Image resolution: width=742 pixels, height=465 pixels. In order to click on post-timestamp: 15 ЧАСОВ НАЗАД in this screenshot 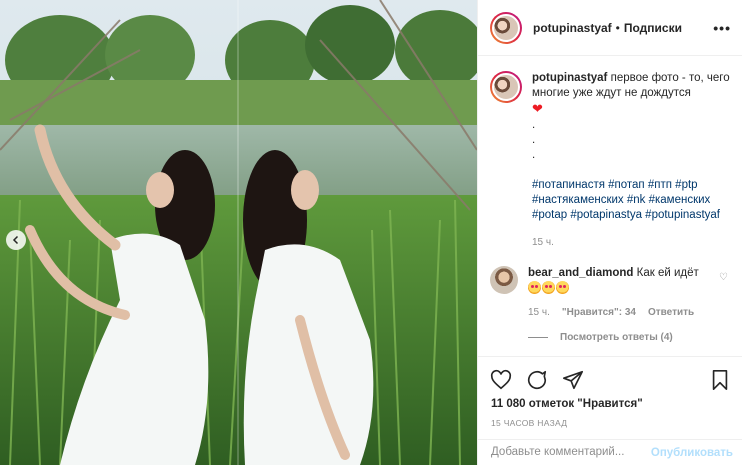, I will do `click(529, 423)`.